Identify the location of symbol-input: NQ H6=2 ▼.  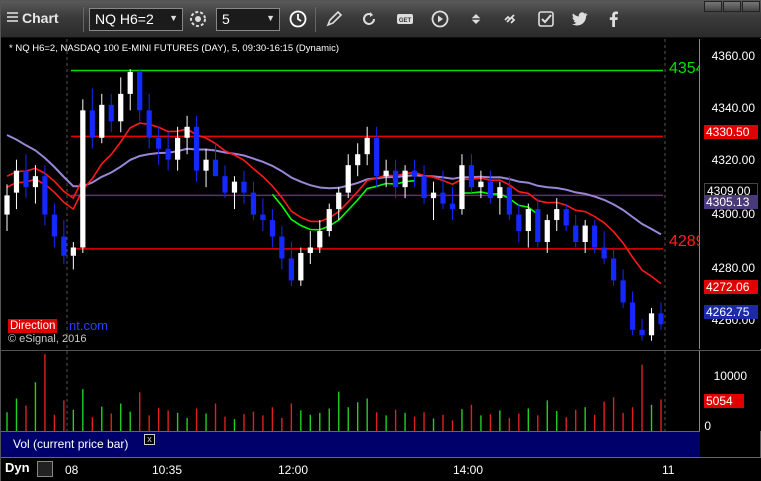
(136, 19).